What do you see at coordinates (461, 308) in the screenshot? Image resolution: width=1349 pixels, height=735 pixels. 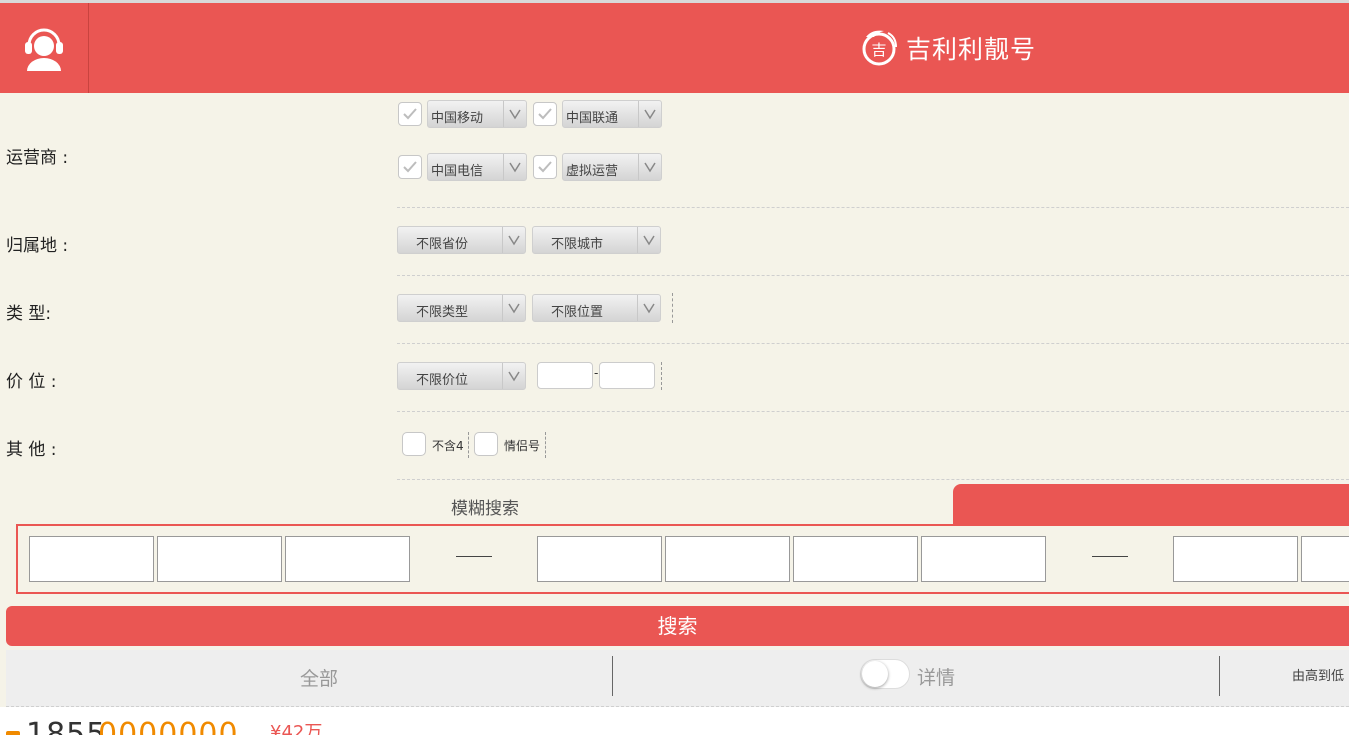 I see `type-select: 不限类型` at bounding box center [461, 308].